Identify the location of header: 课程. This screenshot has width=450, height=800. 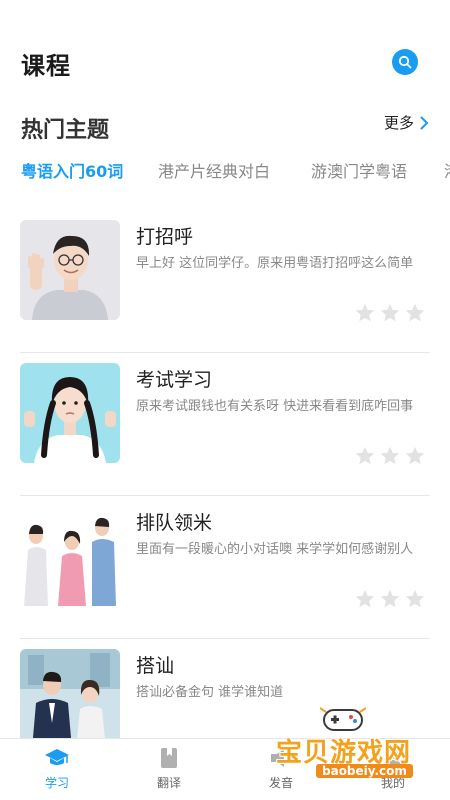
(225, 50).